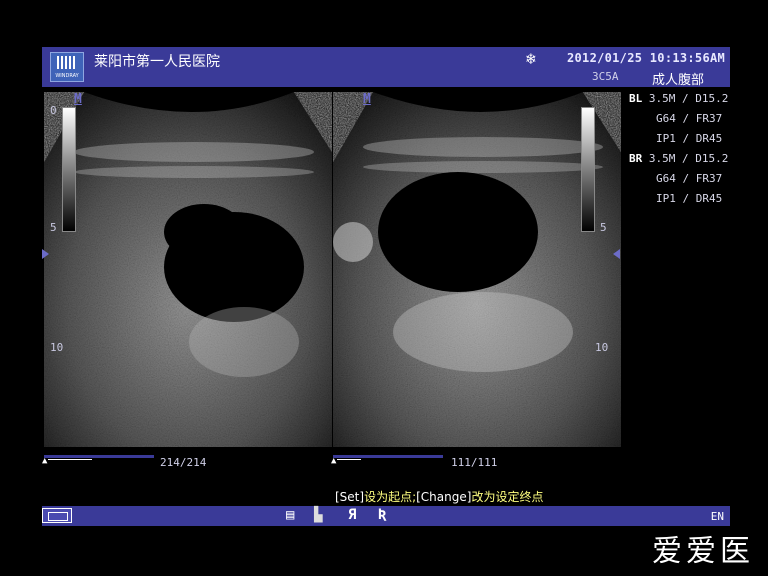  What do you see at coordinates (679, 98) in the screenshot?
I see `param-row: BL 3.5M / D15.2` at bounding box center [679, 98].